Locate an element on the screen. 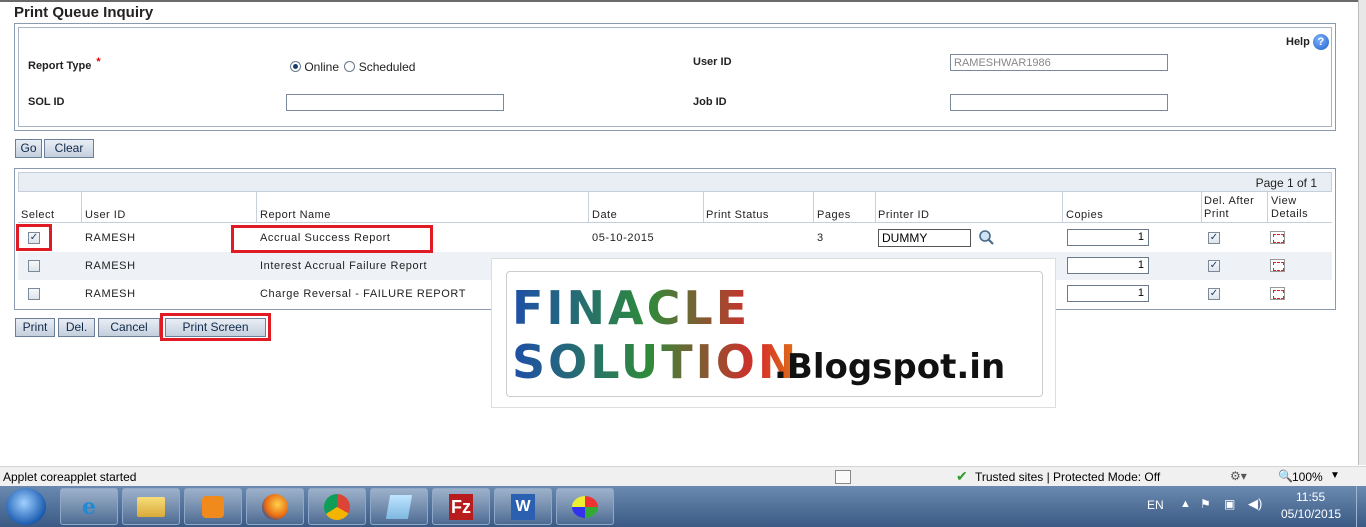 This screenshot has width=1366, height=527. row-pages: 3 is located at coordinates (820, 238).